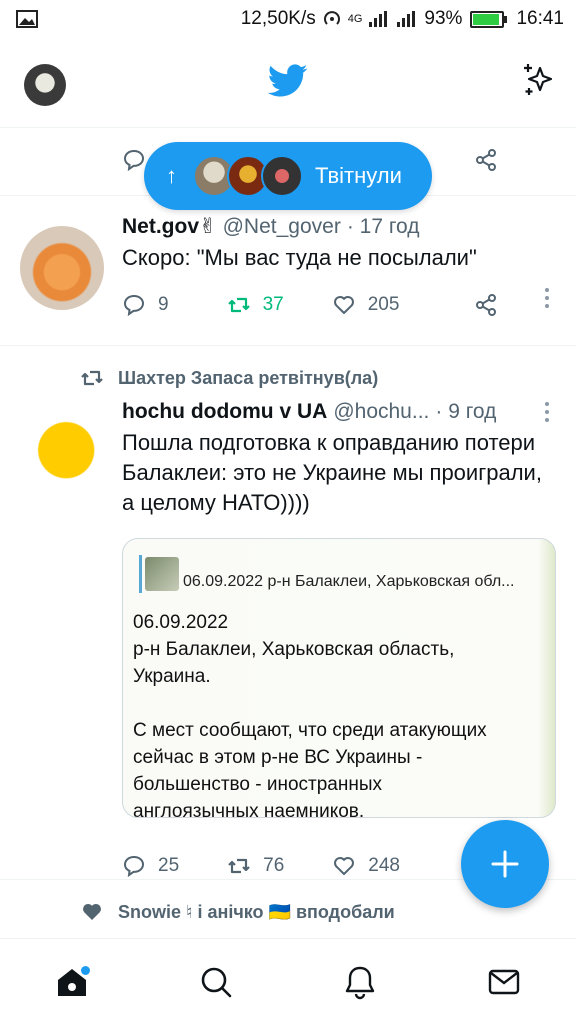  What do you see at coordinates (92, 911) in the screenshot?
I see `heart-filled-icon` at bounding box center [92, 911].